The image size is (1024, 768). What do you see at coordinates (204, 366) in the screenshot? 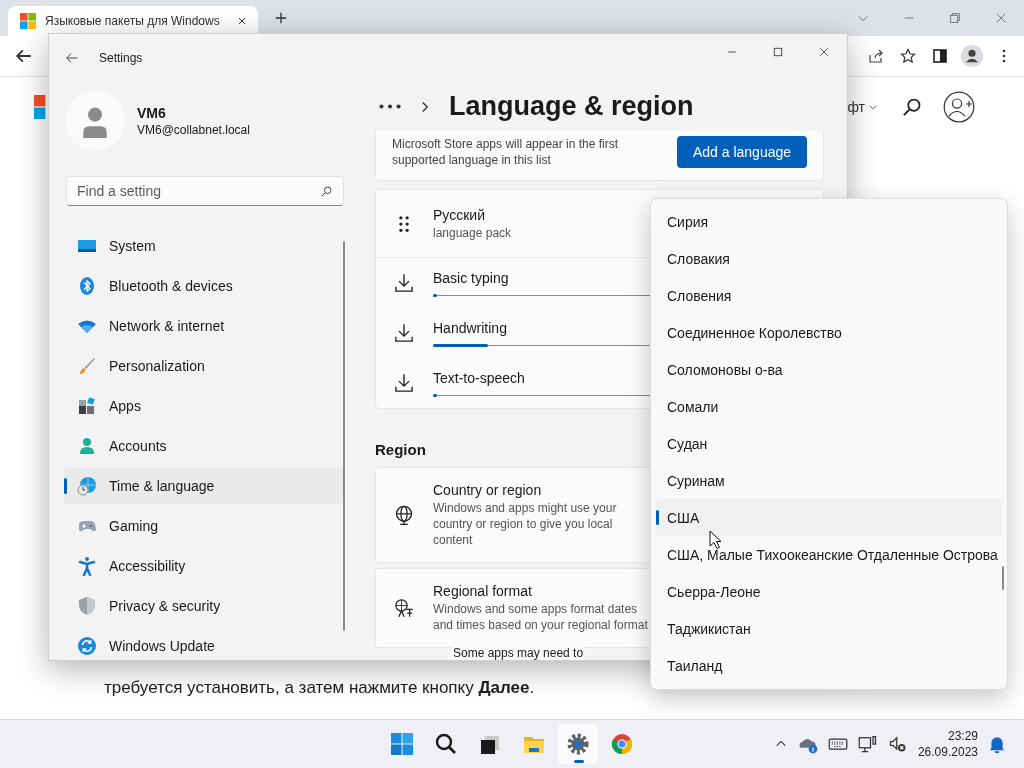
I see `nav-item: Personalization` at bounding box center [204, 366].